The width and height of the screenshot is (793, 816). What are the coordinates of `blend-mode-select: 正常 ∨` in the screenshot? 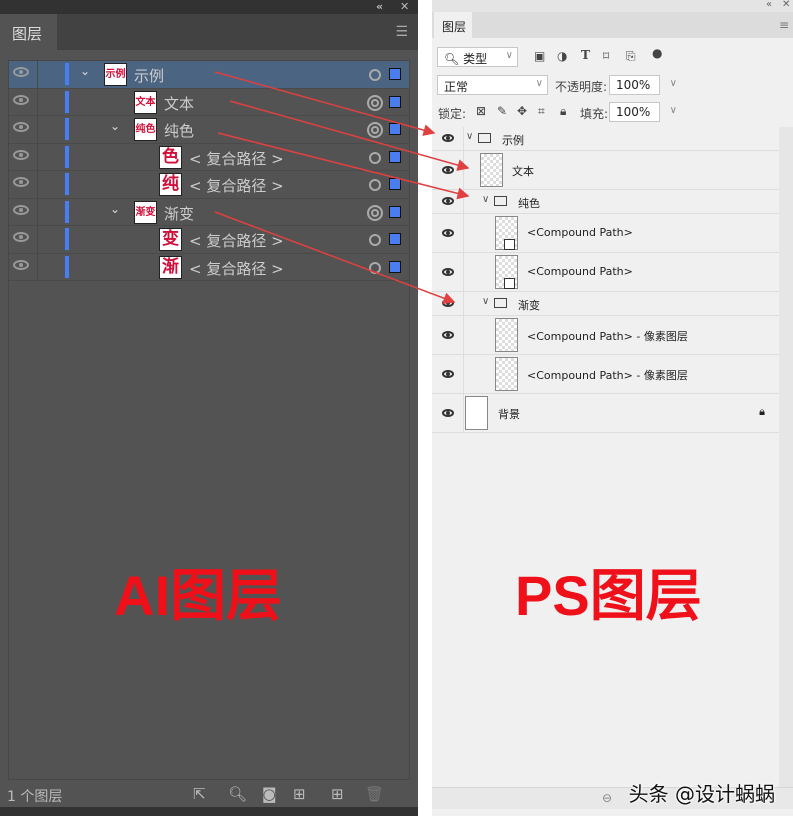 It's located at (492, 85).